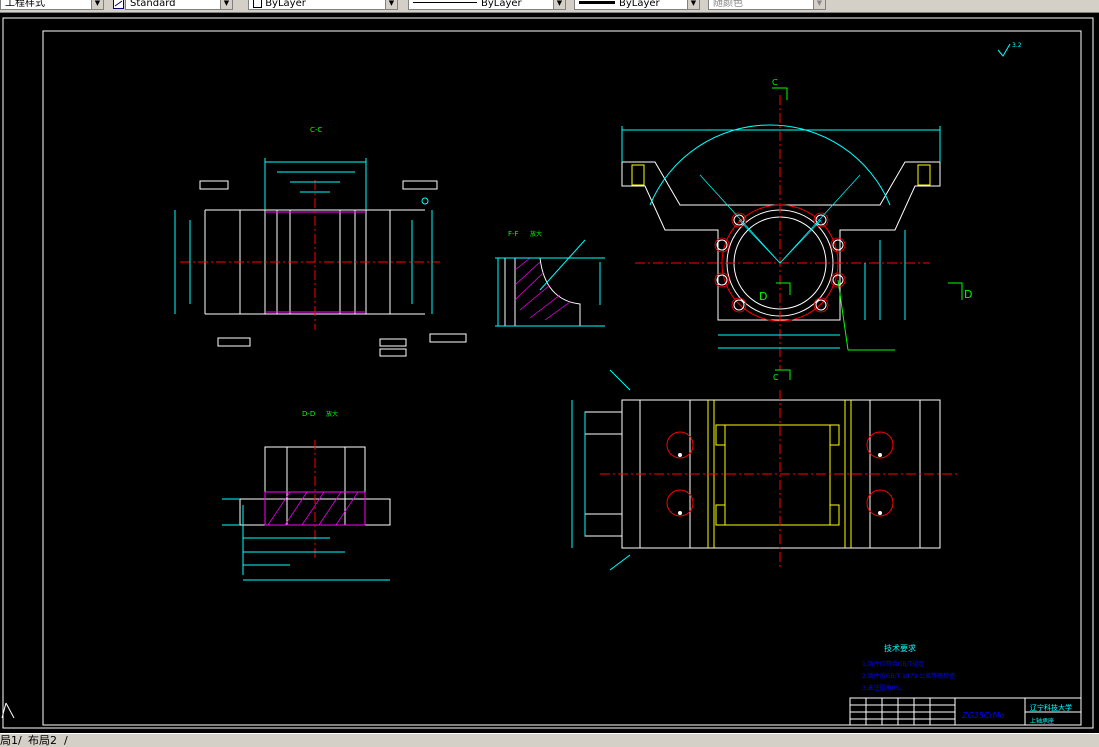 The height and width of the screenshot is (747, 1099). I want to click on tech-req-line-3: 3.未注圆角R5。, so click(884, 688).